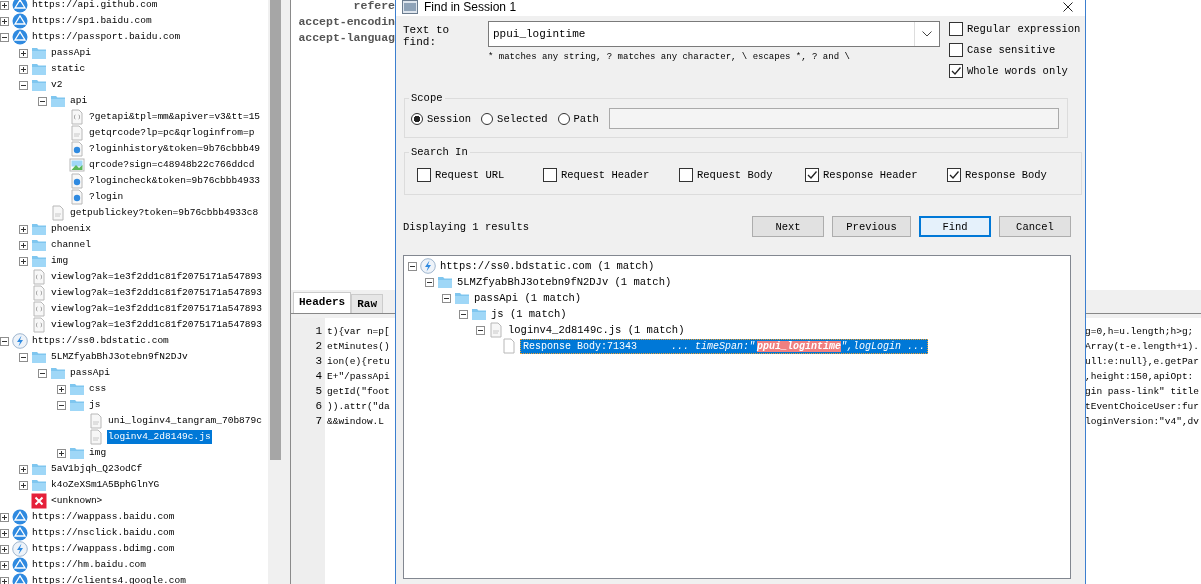 Image resolution: width=1201 pixels, height=584 pixels. What do you see at coordinates (89, 565) in the screenshot?
I see `tree-item: https://hm.baidu.com` at bounding box center [89, 565].